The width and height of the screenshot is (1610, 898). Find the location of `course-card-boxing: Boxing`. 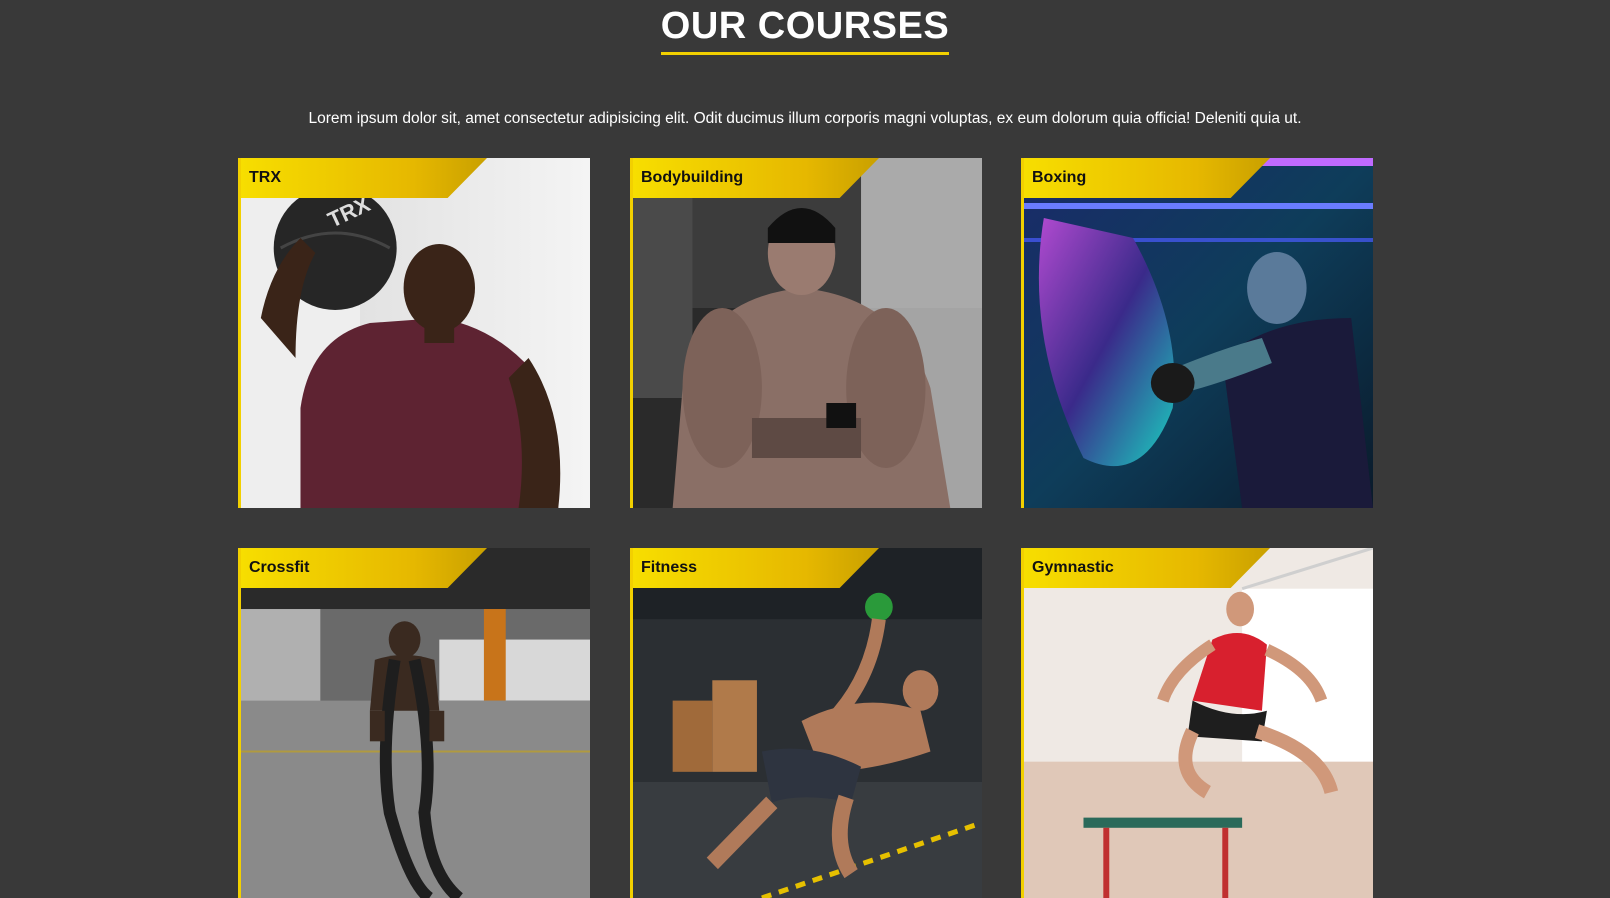

course-card-boxing: Boxing is located at coordinates (1197, 333).